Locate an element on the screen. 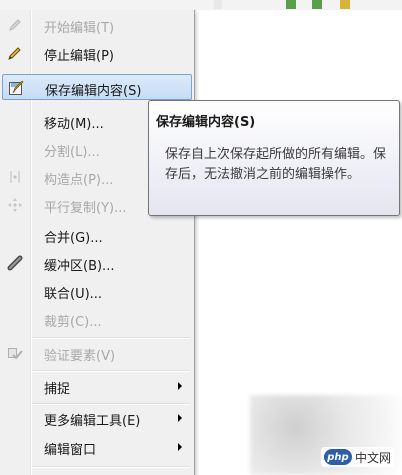  watermark-text: 中文网 is located at coordinates (372, 457).